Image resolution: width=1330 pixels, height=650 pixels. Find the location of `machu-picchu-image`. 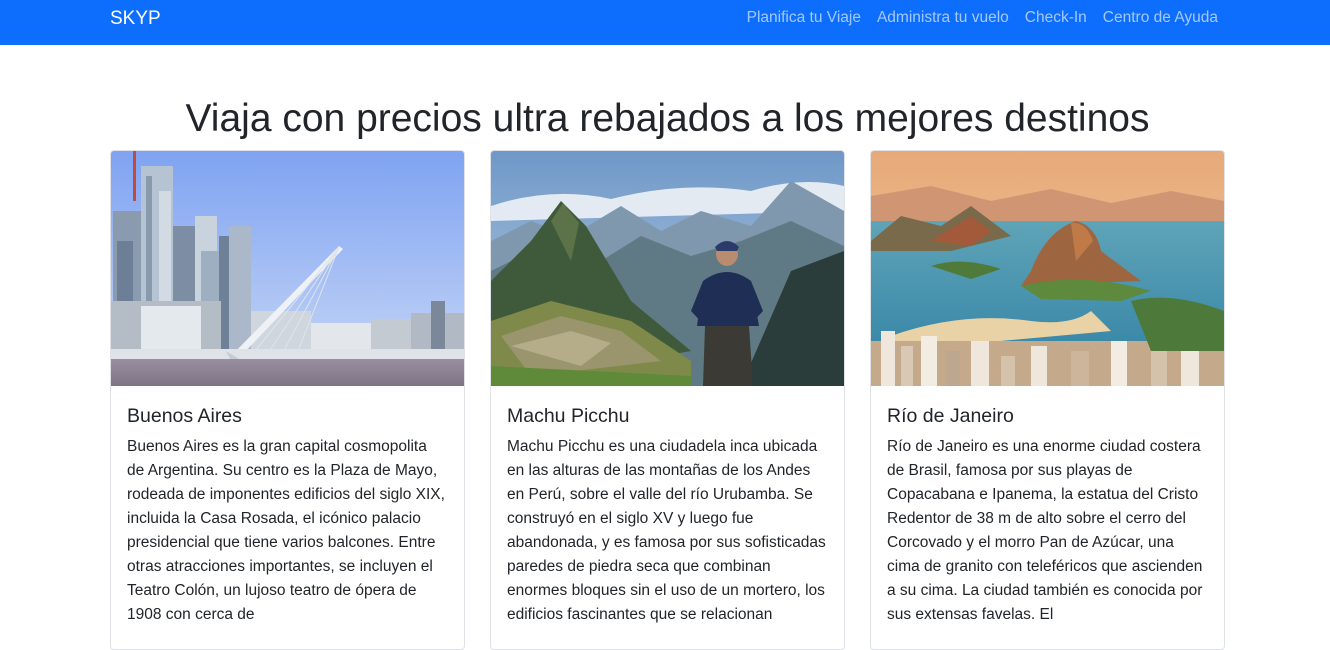

machu-picchu-image is located at coordinates (667, 268).